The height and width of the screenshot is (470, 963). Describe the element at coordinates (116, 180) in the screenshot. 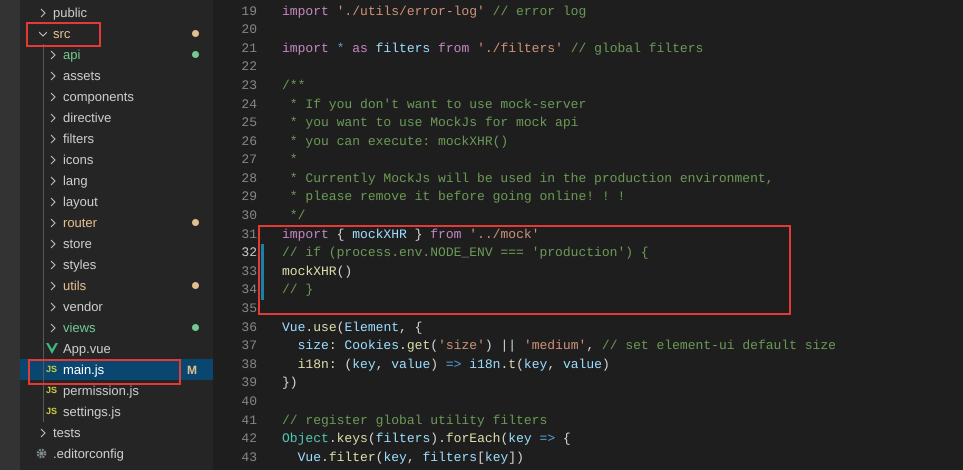

I see `folder-item: lang` at that location.